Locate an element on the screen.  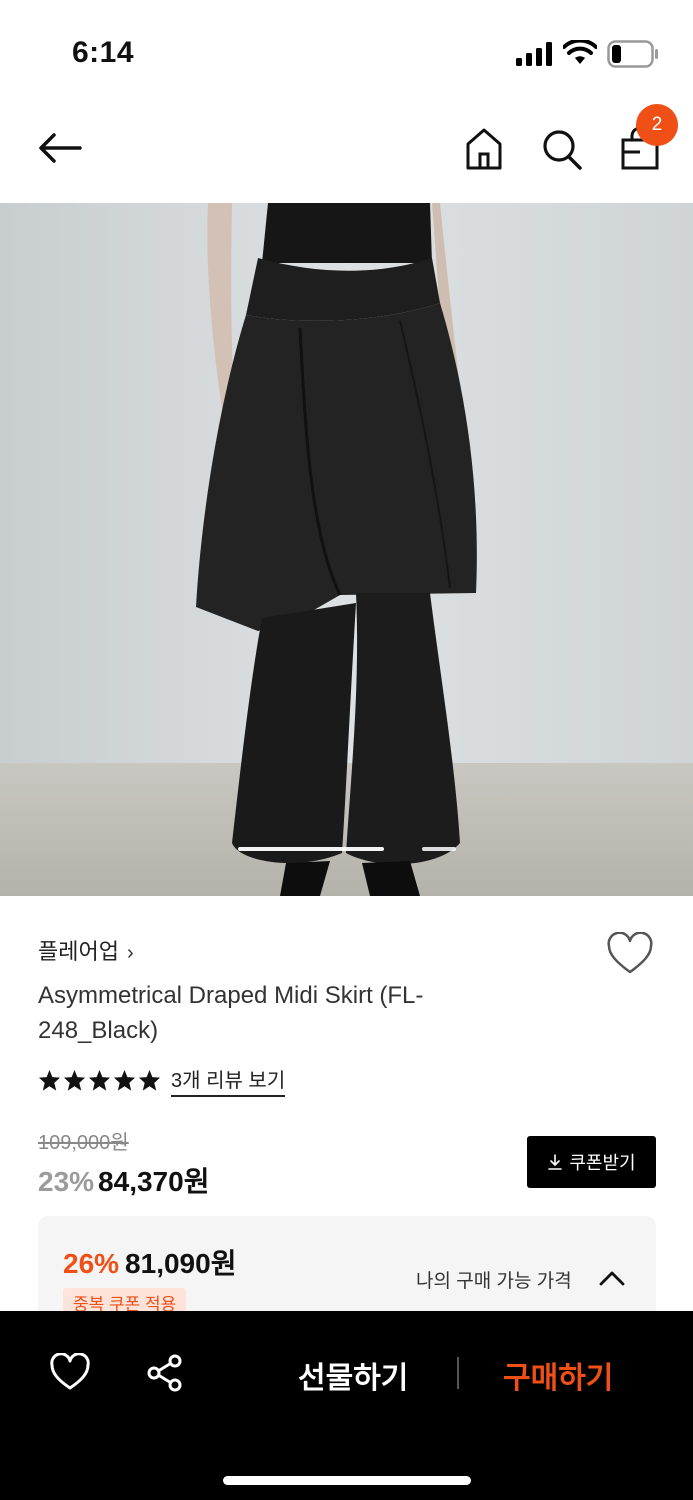
chevron-up-icon is located at coordinates (612, 1278).